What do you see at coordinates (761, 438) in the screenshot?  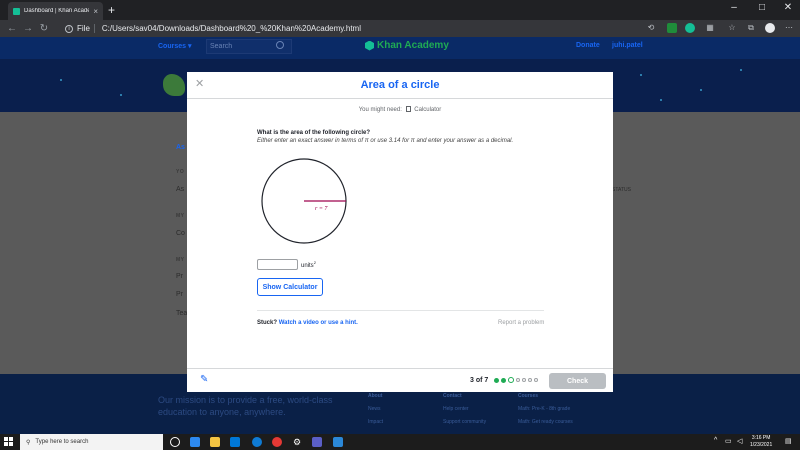 I see `clock-time: 3:16 PM` at bounding box center [761, 438].